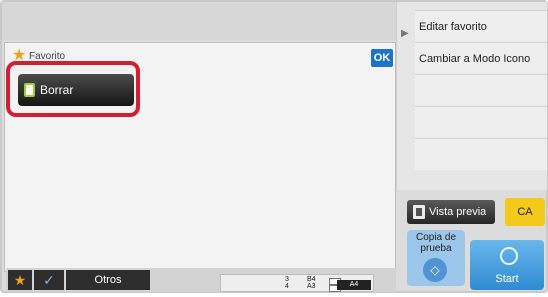  Describe the element at coordinates (57, 90) in the screenshot. I see `delete-label: Borrar` at that location.